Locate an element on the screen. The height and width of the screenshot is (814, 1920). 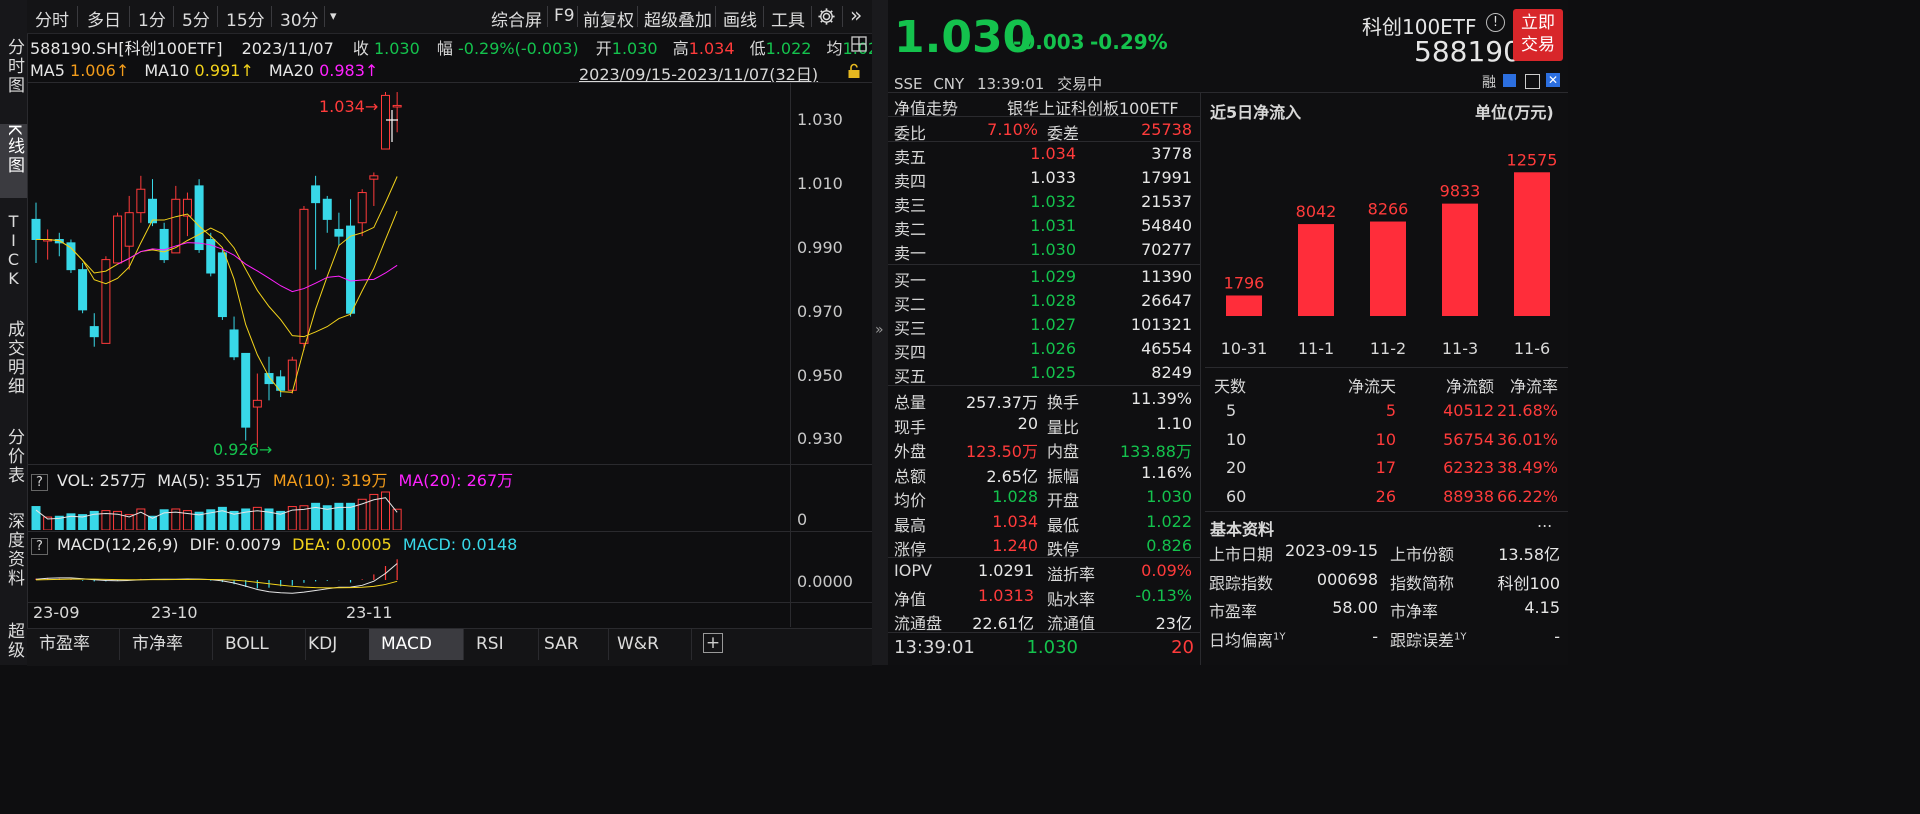
side-nav-depth: 深度资料 is located at coordinates (13, 550).